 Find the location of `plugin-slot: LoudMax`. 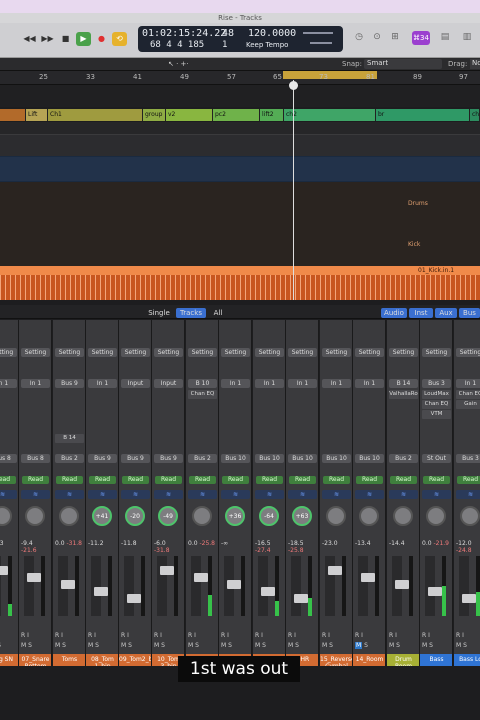

plugin-slot: LoudMax is located at coordinates (436, 394).